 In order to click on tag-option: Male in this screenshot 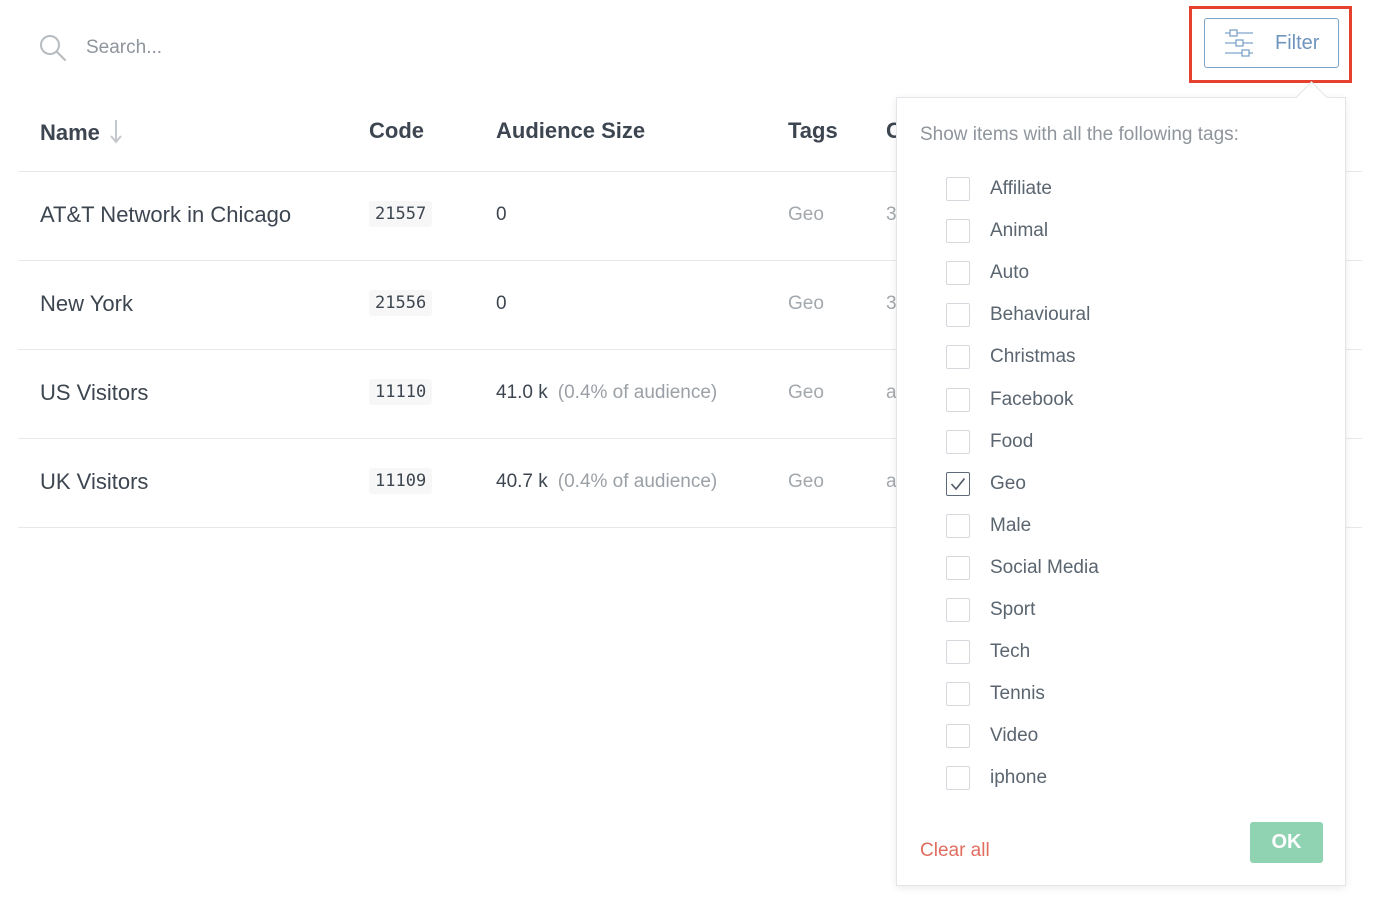, I will do `click(1022, 526)`.